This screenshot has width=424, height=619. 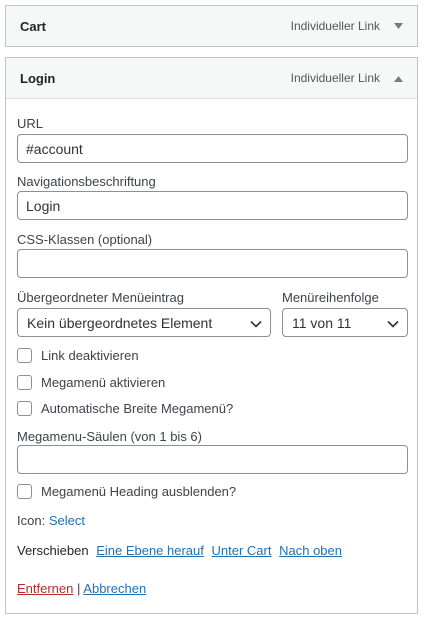 What do you see at coordinates (53, 550) in the screenshot?
I see `move-label: Verschieben` at bounding box center [53, 550].